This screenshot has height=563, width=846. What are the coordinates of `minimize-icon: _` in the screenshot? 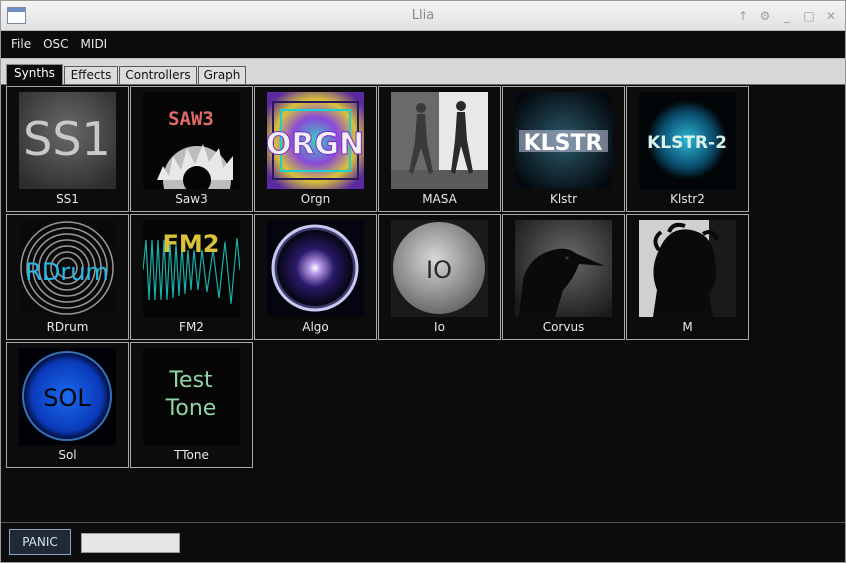 It's located at (787, 16).